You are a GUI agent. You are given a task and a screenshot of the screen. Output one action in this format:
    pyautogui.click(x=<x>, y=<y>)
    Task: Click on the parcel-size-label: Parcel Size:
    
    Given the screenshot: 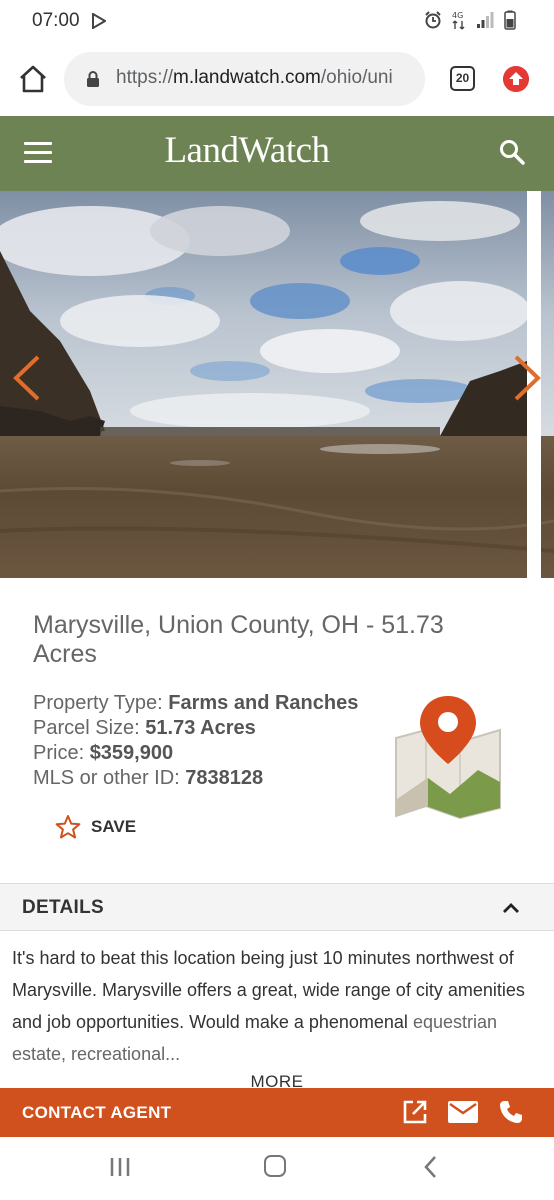 What is the action you would take?
    pyautogui.click(x=89, y=728)
    